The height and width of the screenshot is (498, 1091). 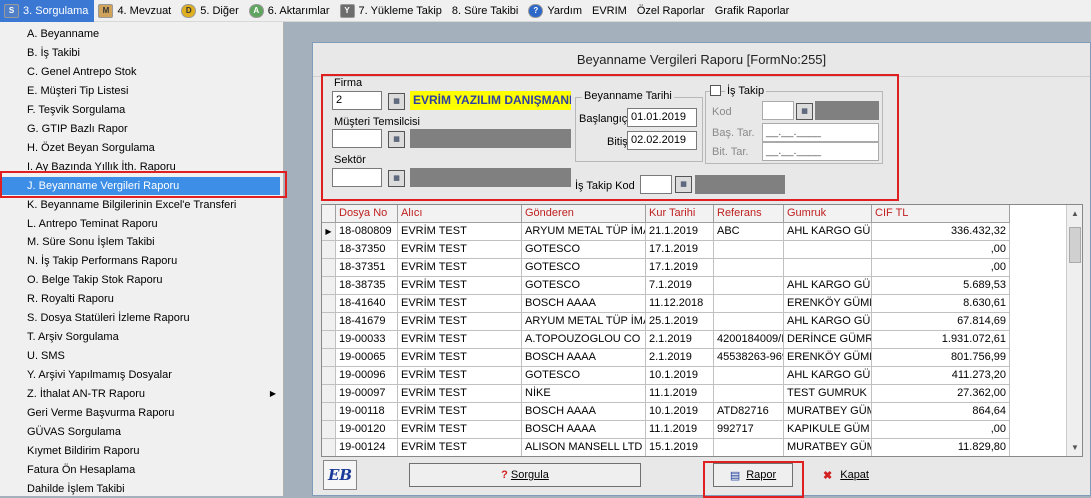 What do you see at coordinates (610, 11) in the screenshot?
I see `menu-8: EVRIM` at bounding box center [610, 11].